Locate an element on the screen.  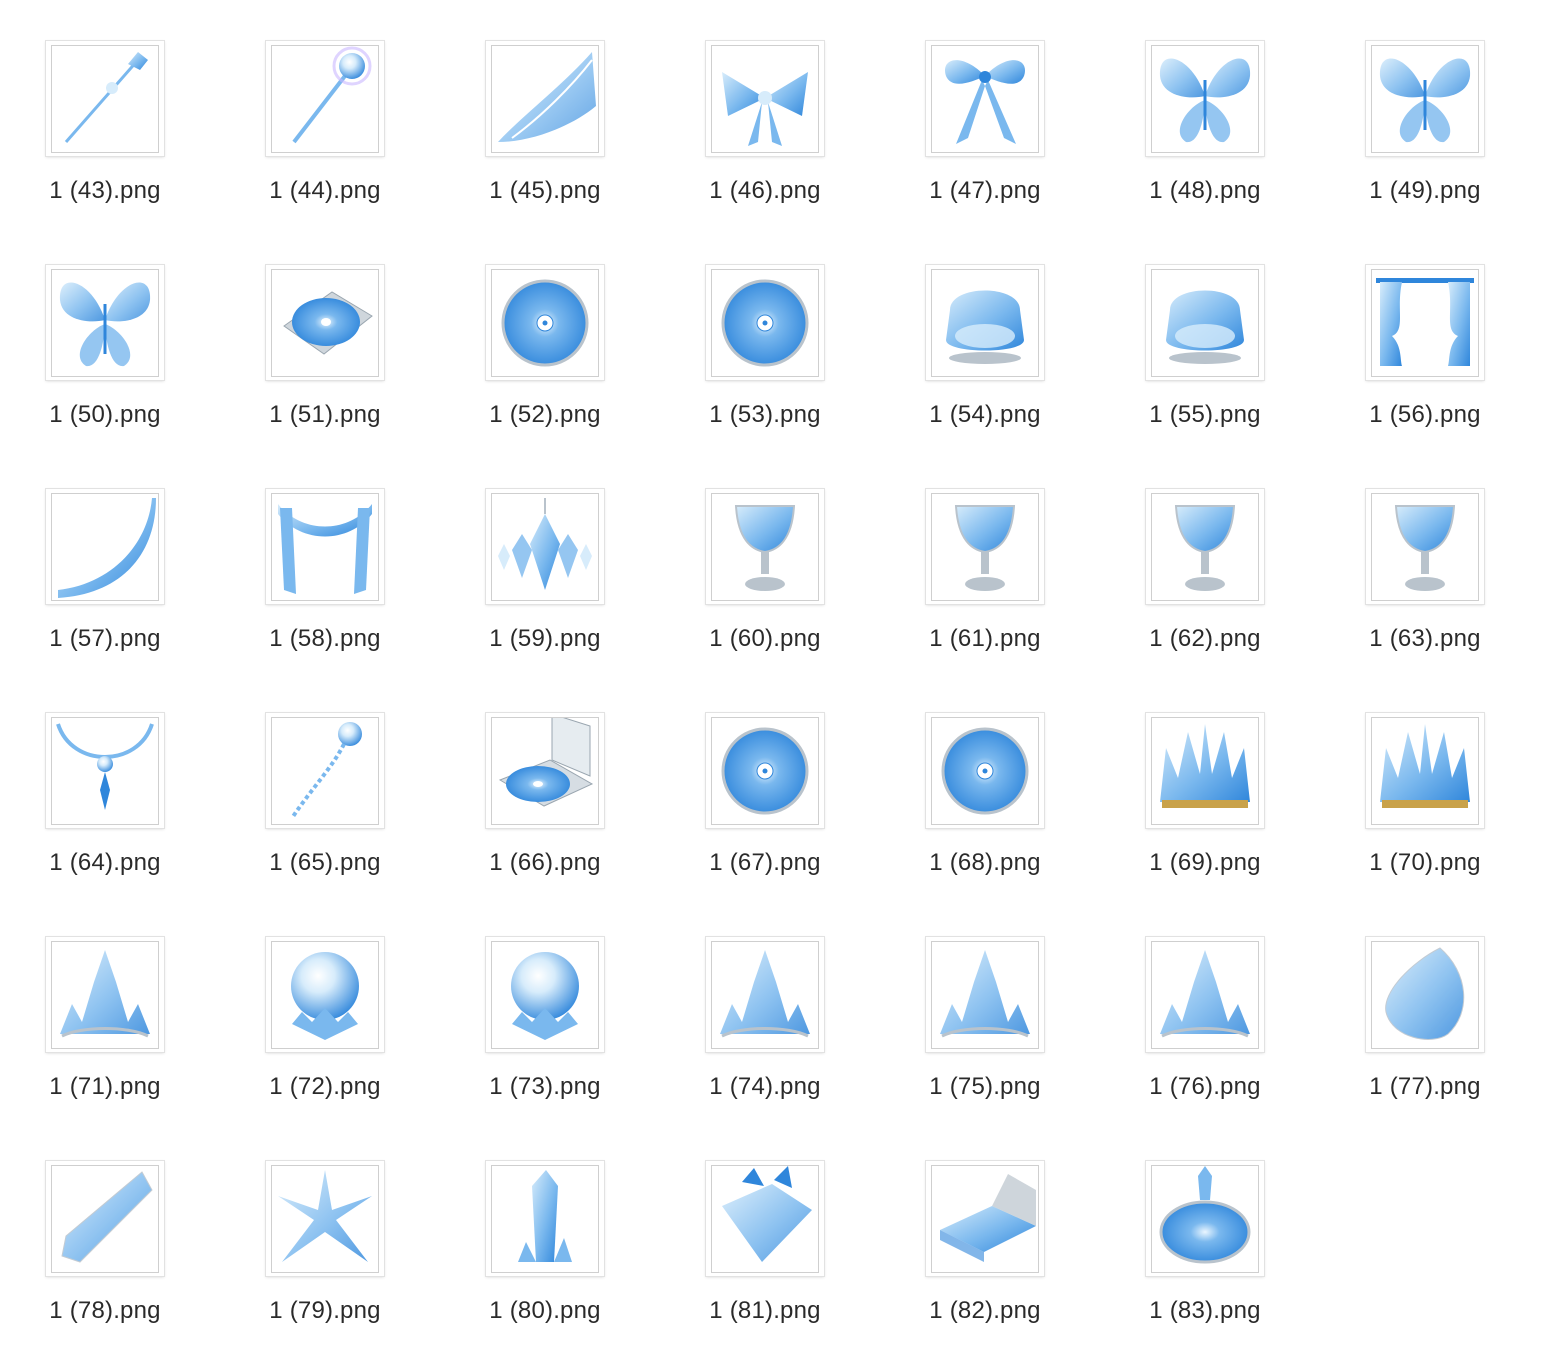
file-name: 1 (48).png is located at coordinates (1205, 191).